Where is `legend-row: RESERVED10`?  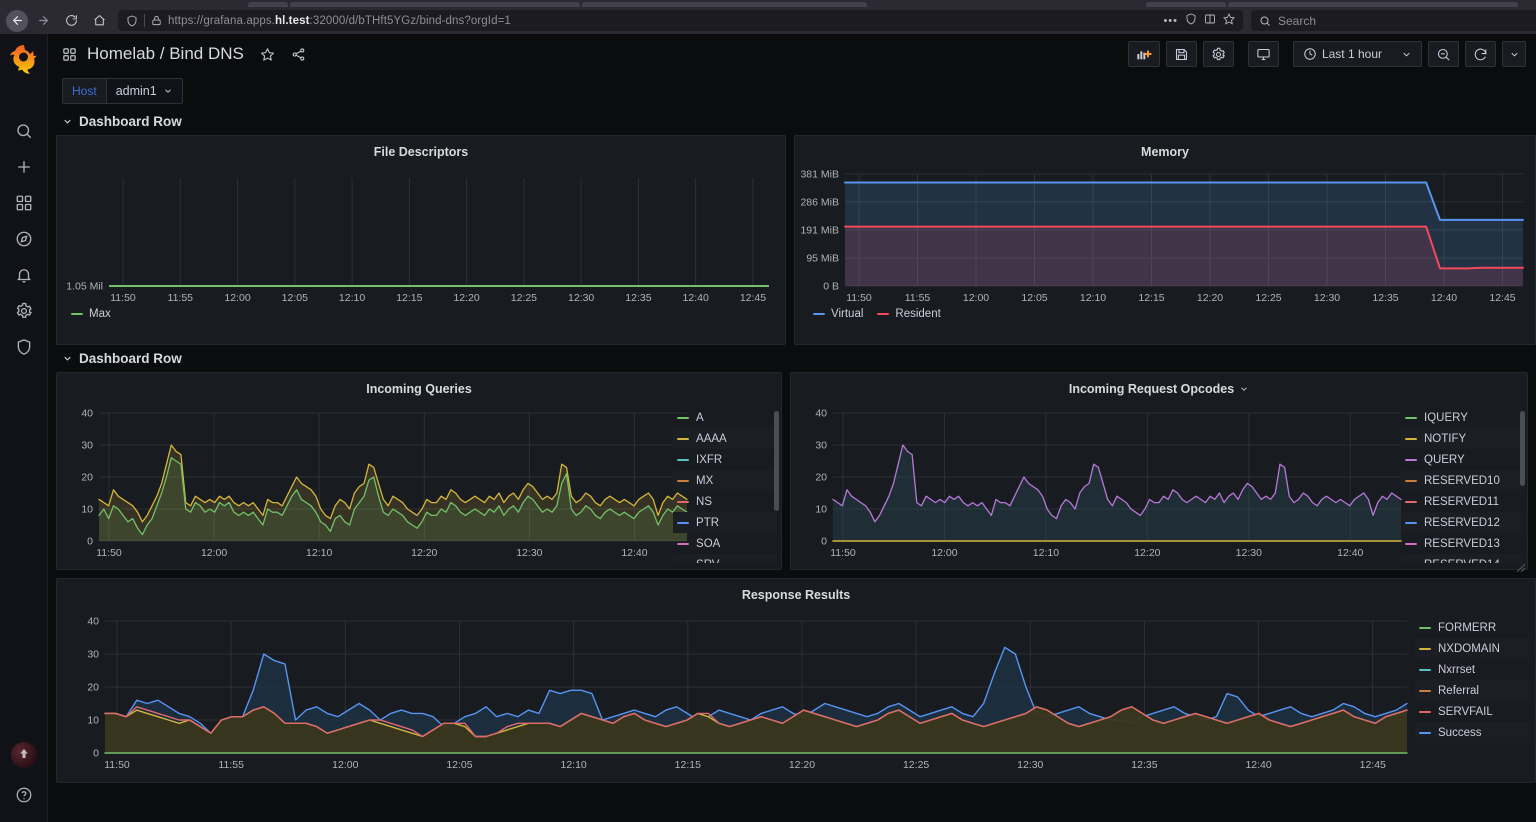 legend-row: RESERVED10 is located at coordinates (1462, 480).